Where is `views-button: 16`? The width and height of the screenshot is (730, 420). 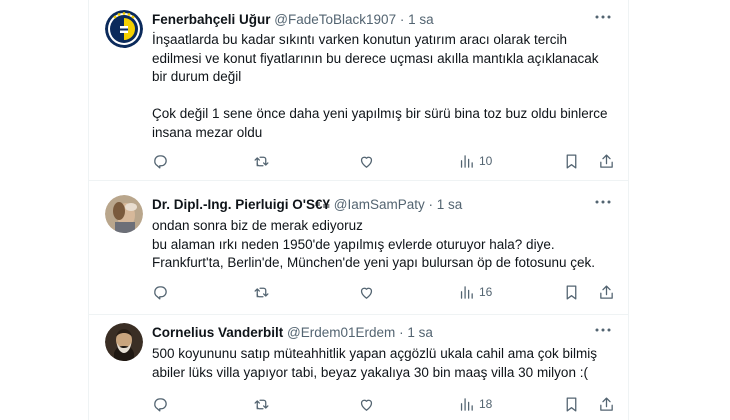 views-button: 16 is located at coordinates (475, 292).